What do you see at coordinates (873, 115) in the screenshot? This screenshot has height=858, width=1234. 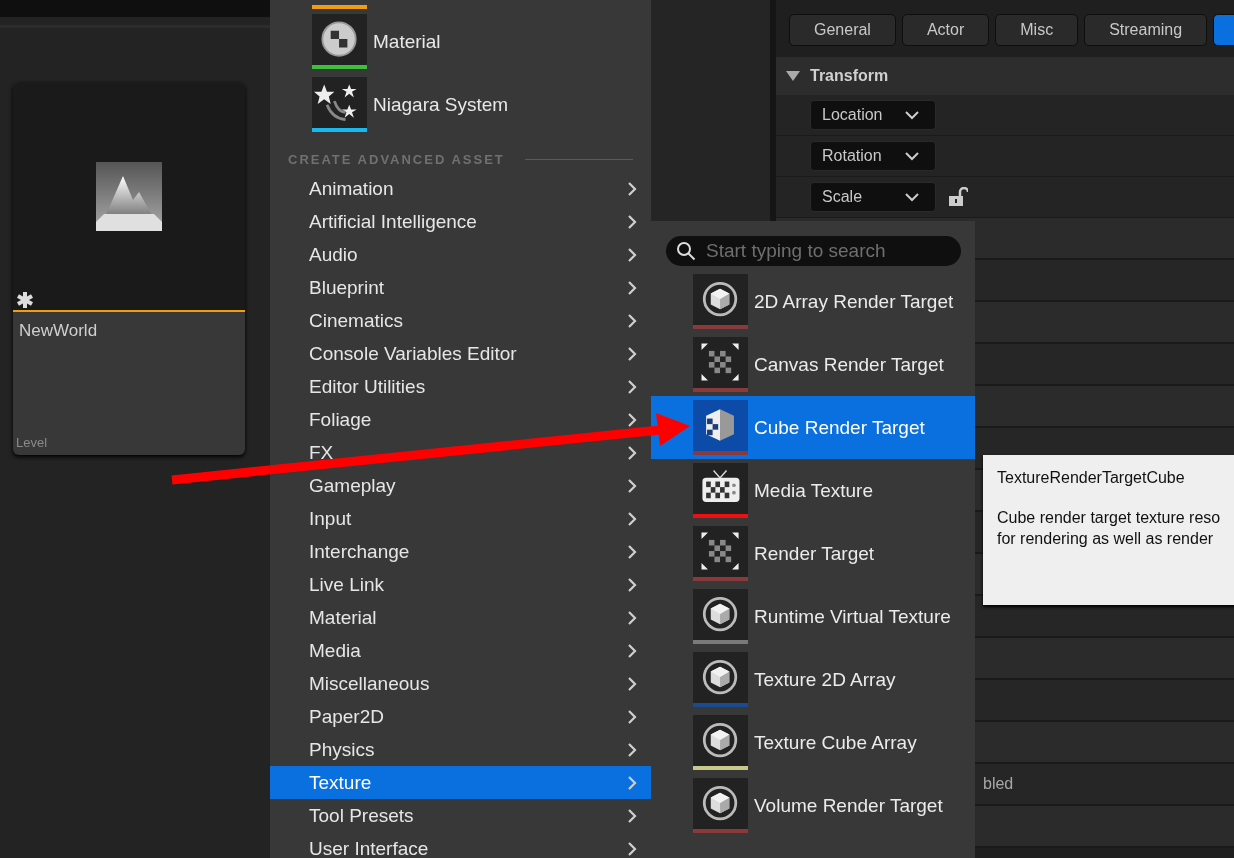 I see `property-dropdown: Location` at bounding box center [873, 115].